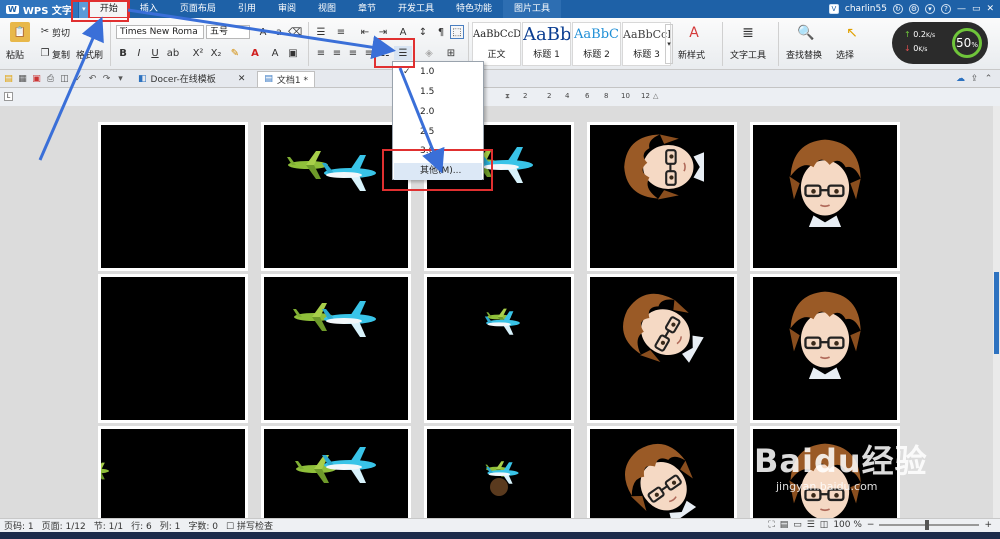 This screenshot has width=1000, height=539. I want to click on refresh-icon: ↻, so click(897, 9).